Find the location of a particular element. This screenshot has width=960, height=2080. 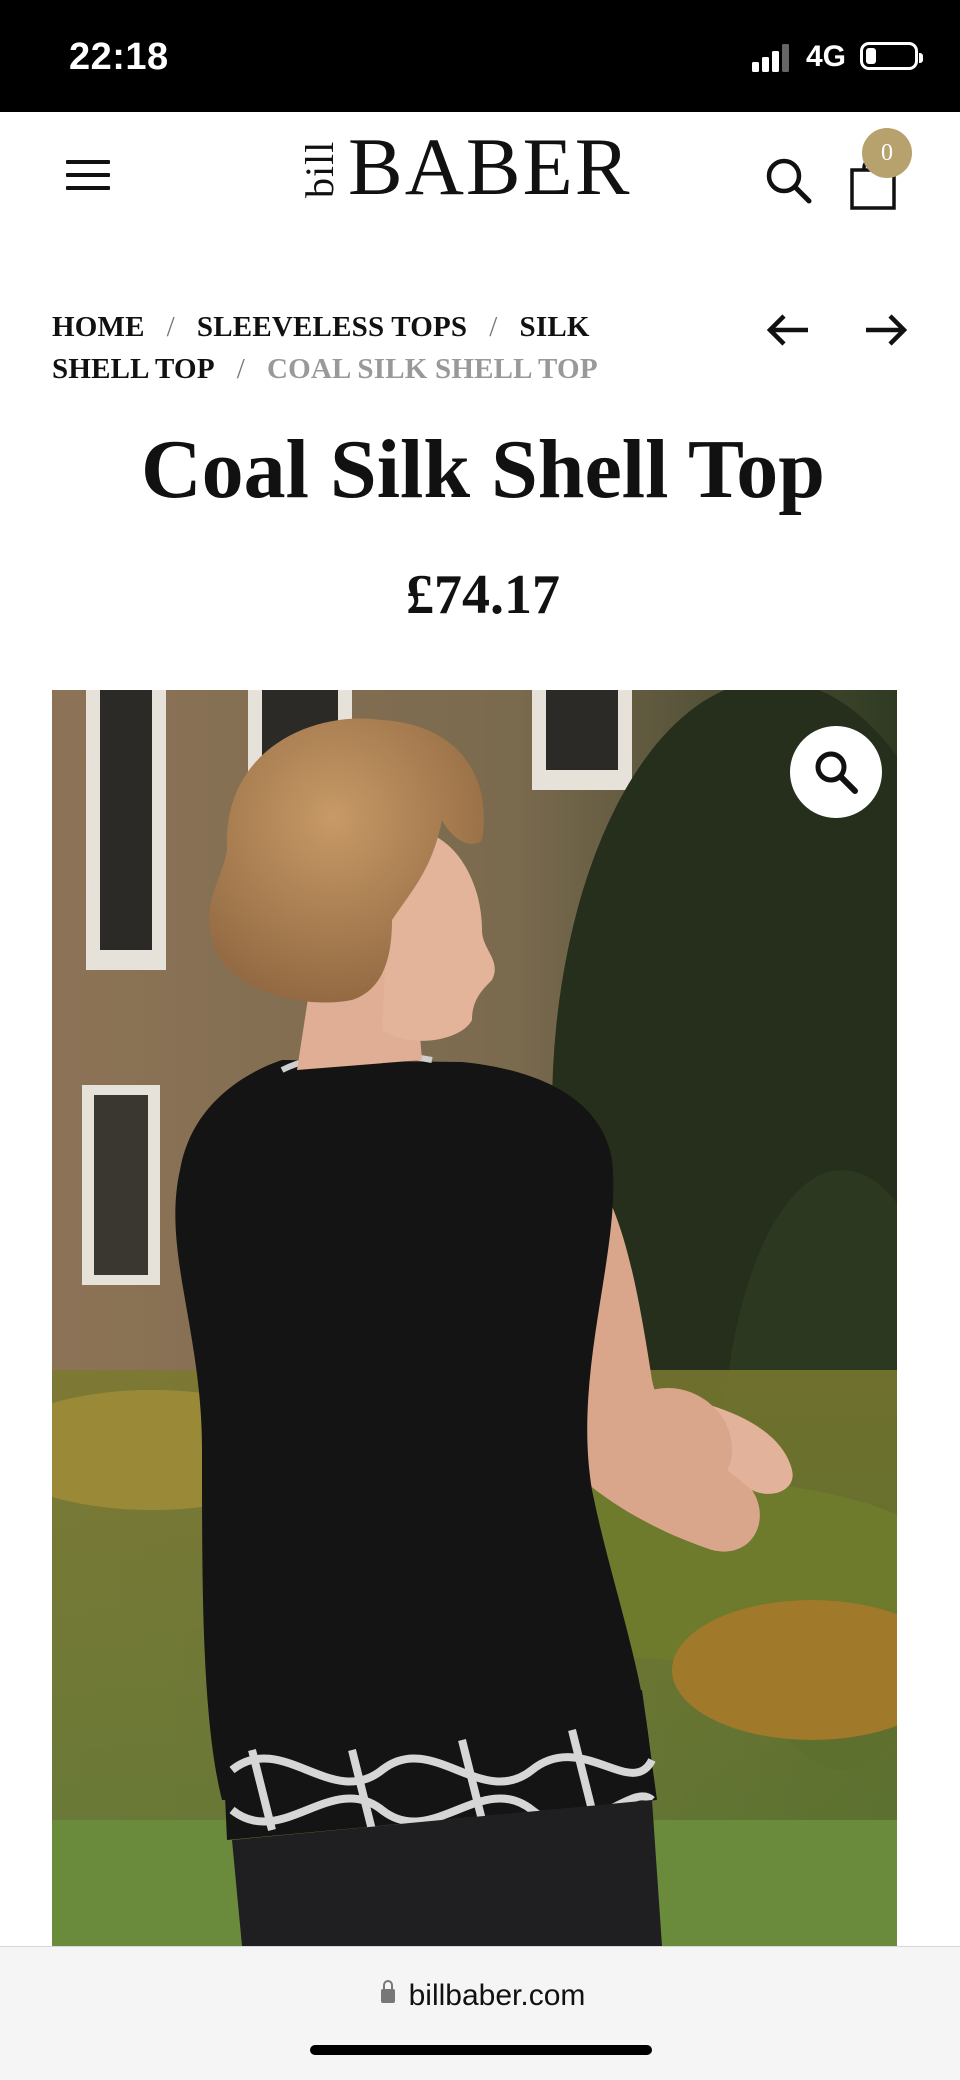

home-indicator is located at coordinates (481, 2050).